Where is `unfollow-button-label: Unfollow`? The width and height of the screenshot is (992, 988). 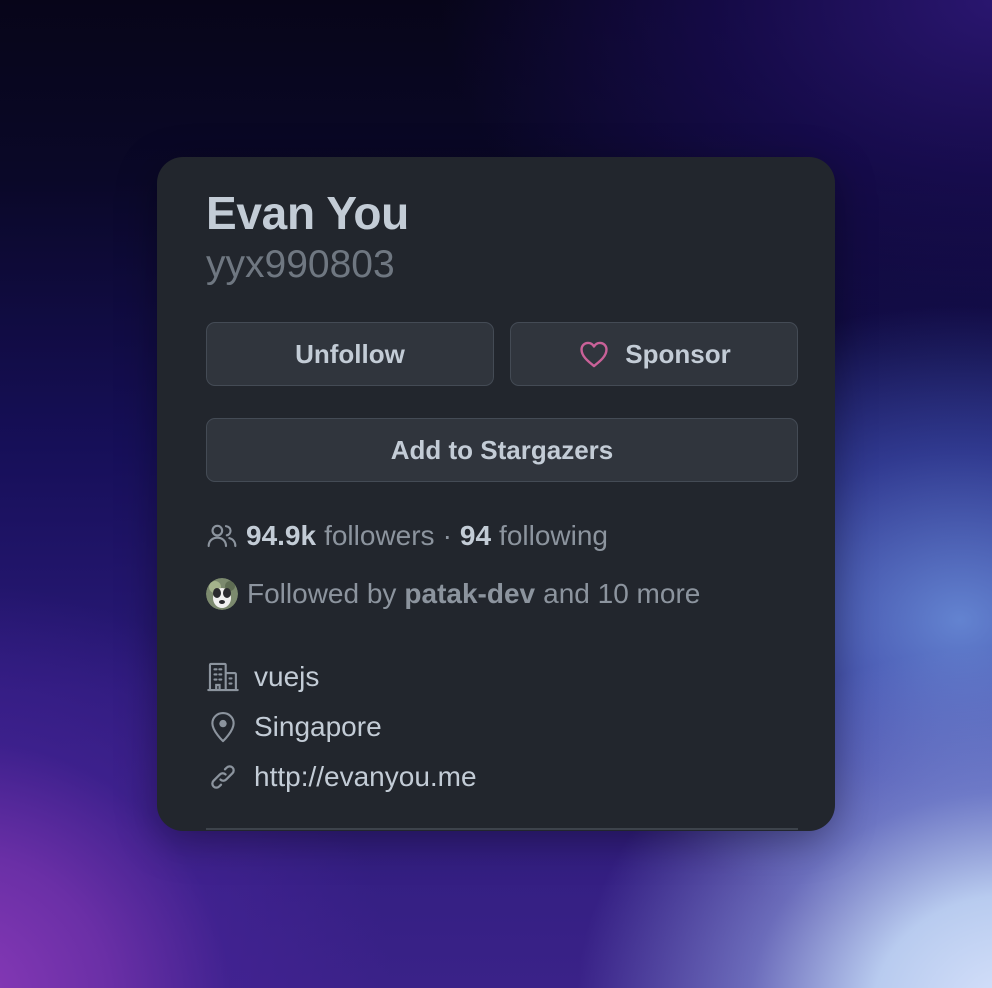
unfollow-button-label: Unfollow is located at coordinates (350, 353).